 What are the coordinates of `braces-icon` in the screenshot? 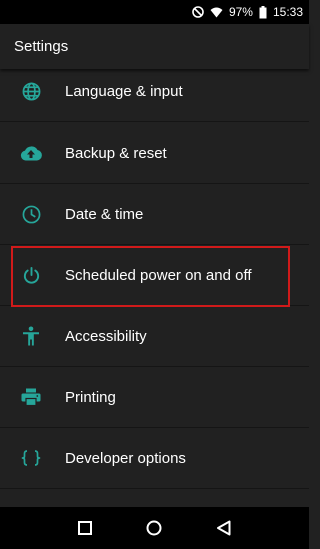 It's located at (31, 458).